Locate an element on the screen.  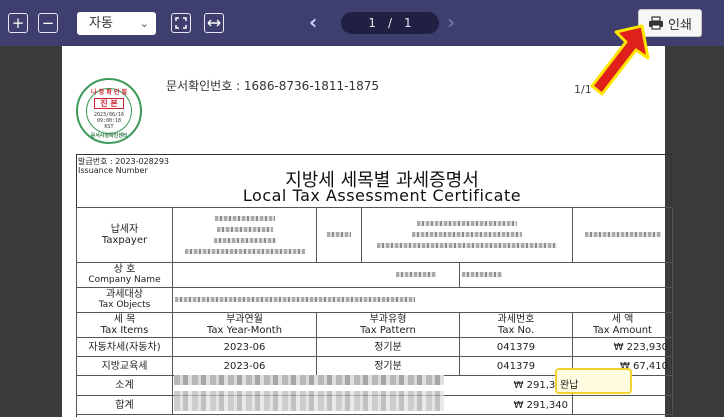
subtotal-label: 소계 is located at coordinates (124, 385).